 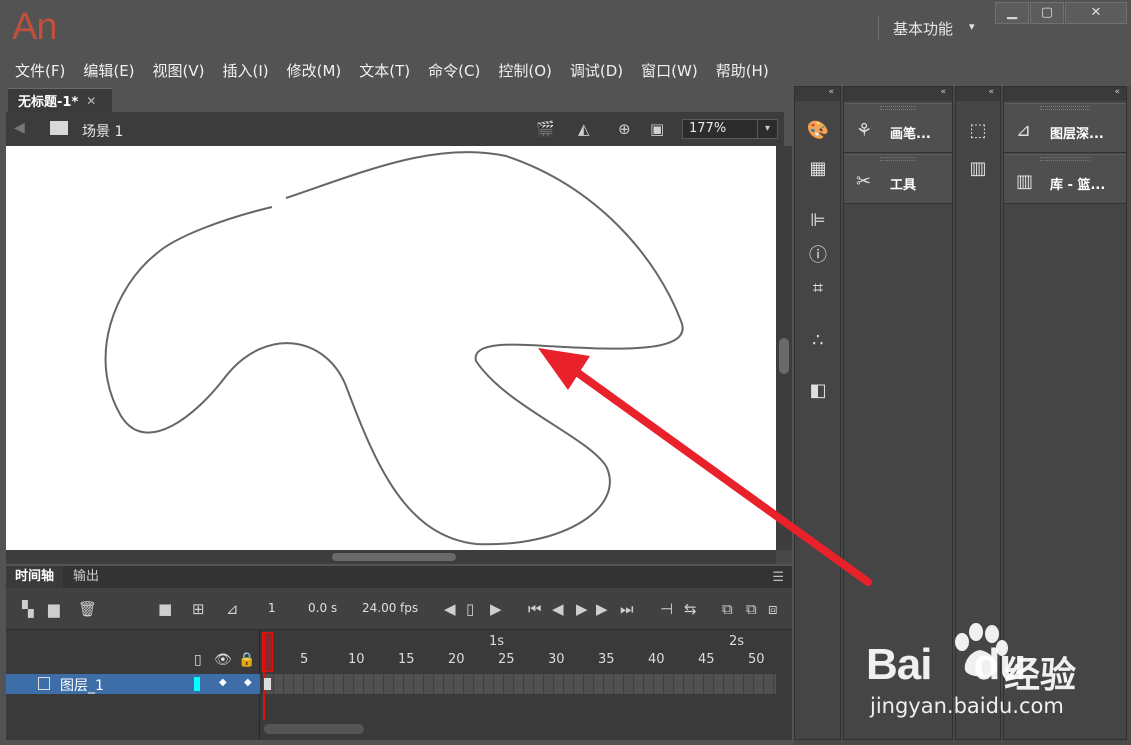 I want to click on annotation-arrow-shaft, so click(x=723, y=477).